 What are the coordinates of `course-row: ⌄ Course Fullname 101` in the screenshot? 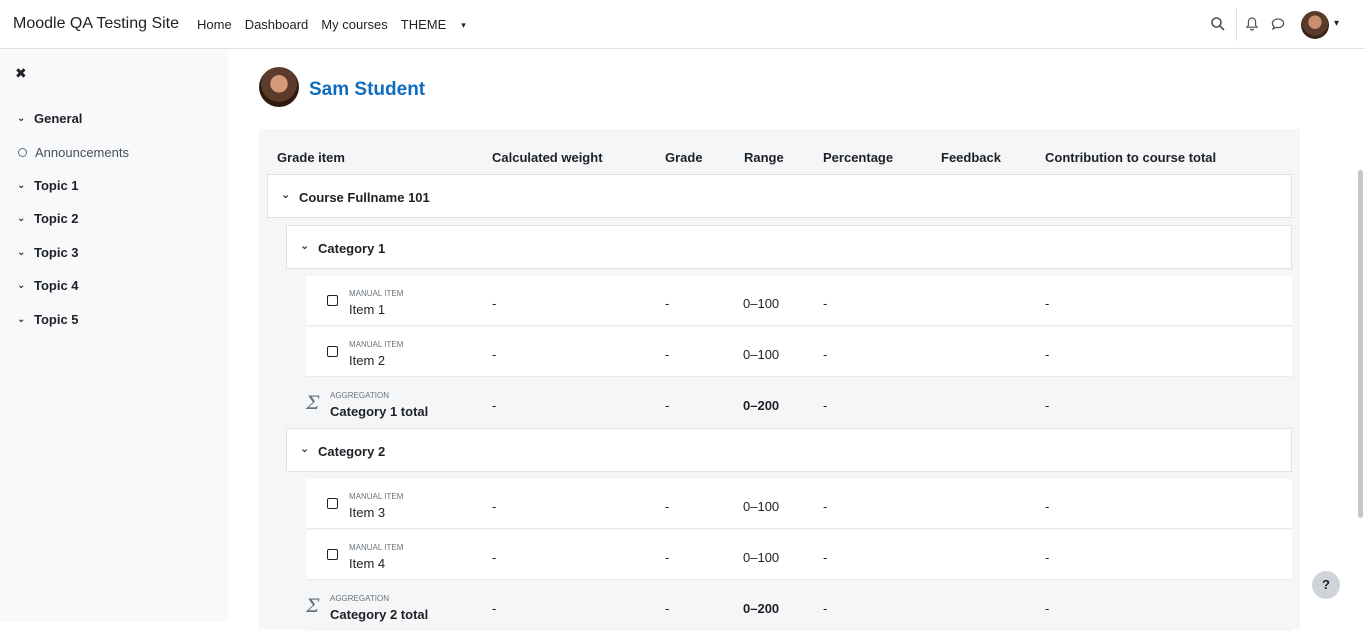 It's located at (779, 196).